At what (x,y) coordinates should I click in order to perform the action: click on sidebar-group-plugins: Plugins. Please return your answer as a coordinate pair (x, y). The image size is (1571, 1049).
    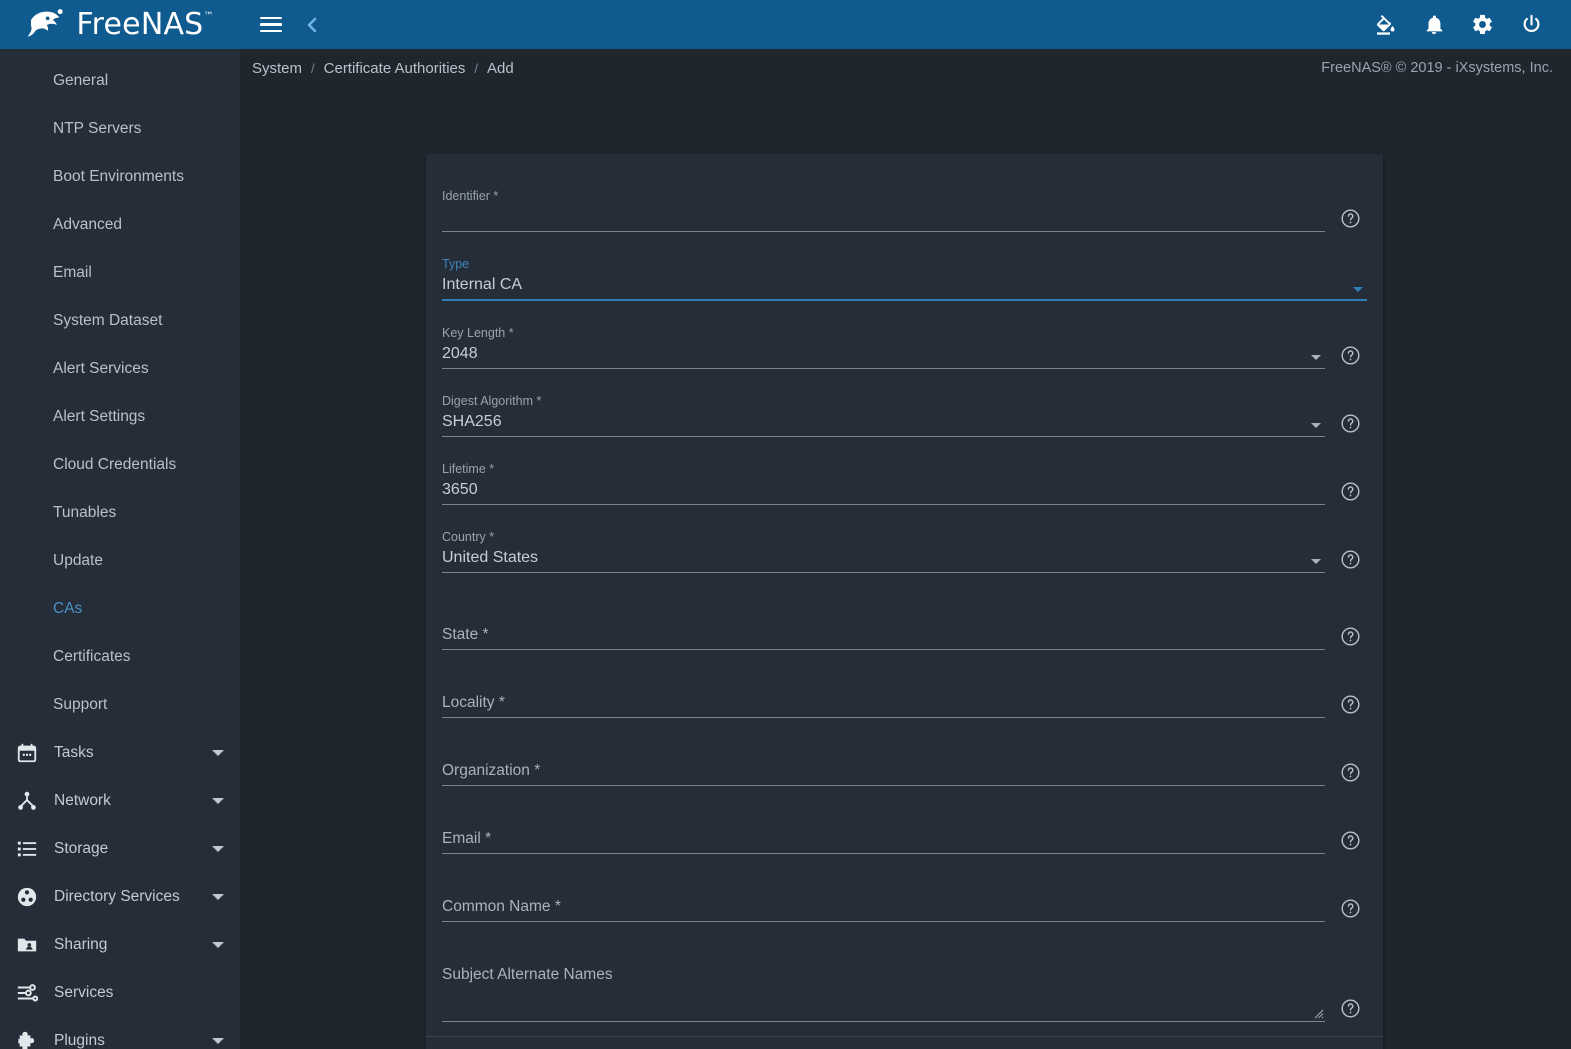
    Looking at the image, I should click on (120, 1033).